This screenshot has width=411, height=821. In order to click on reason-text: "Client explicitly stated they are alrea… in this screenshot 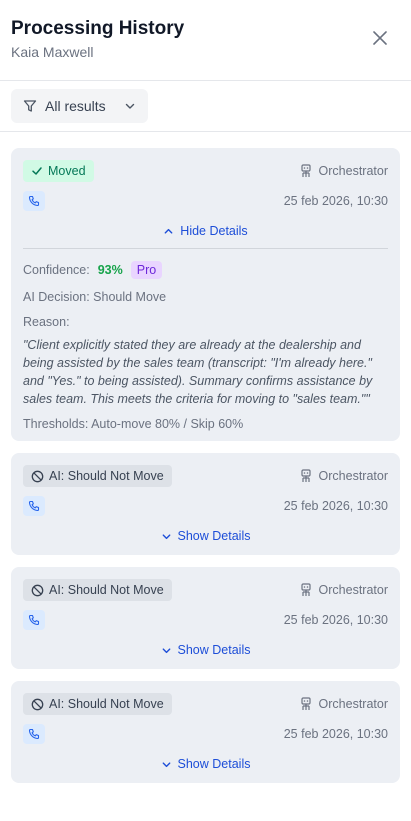, I will do `click(198, 372)`.